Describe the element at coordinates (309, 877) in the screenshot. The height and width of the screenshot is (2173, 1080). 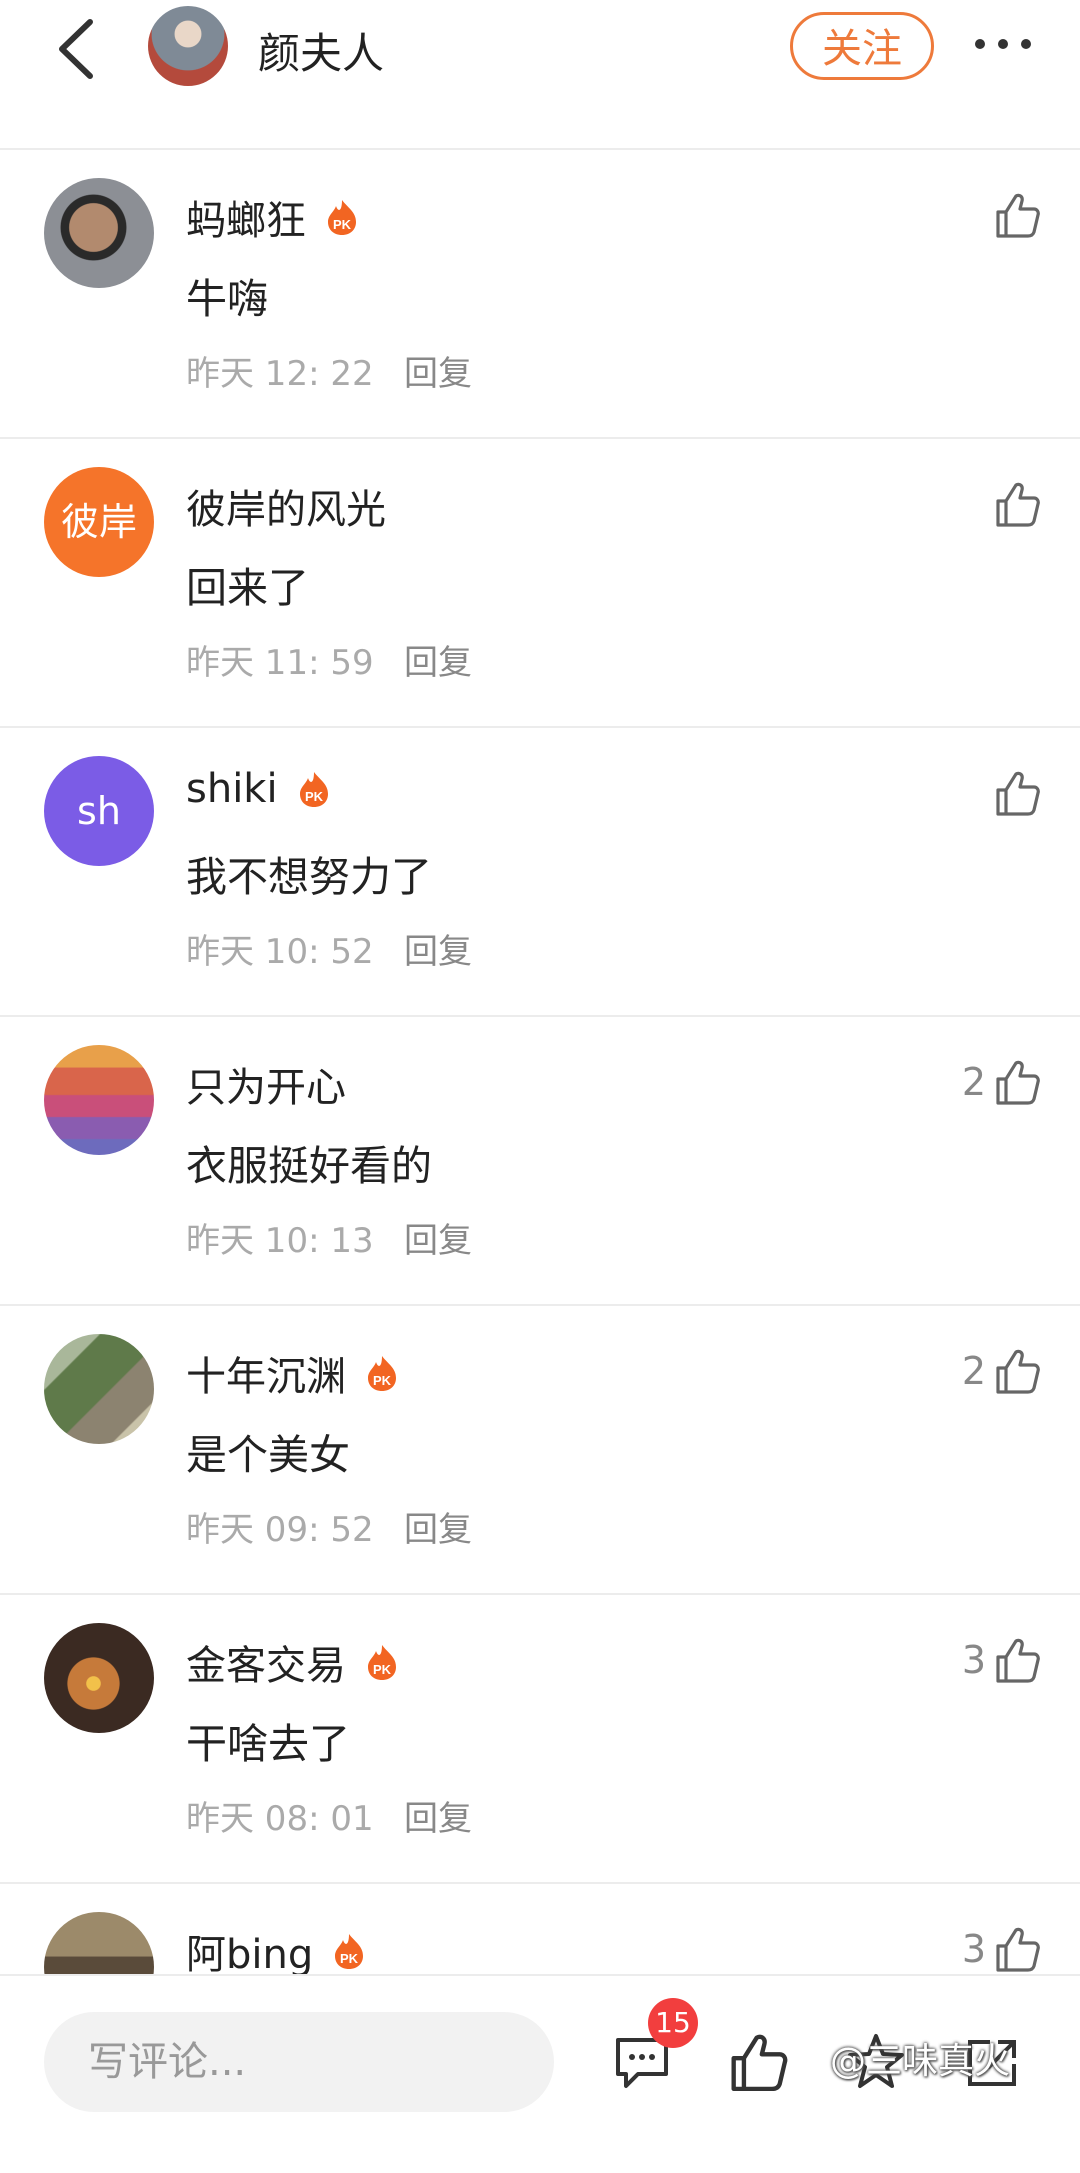
I see `comment-text: 我不想努力了` at that location.